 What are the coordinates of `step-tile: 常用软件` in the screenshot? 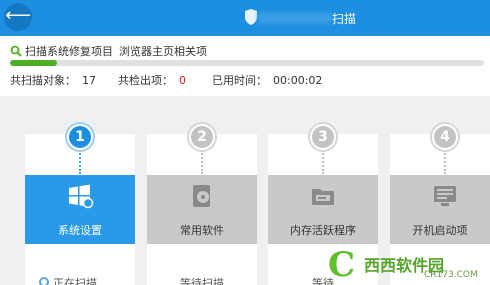 It's located at (202, 209).